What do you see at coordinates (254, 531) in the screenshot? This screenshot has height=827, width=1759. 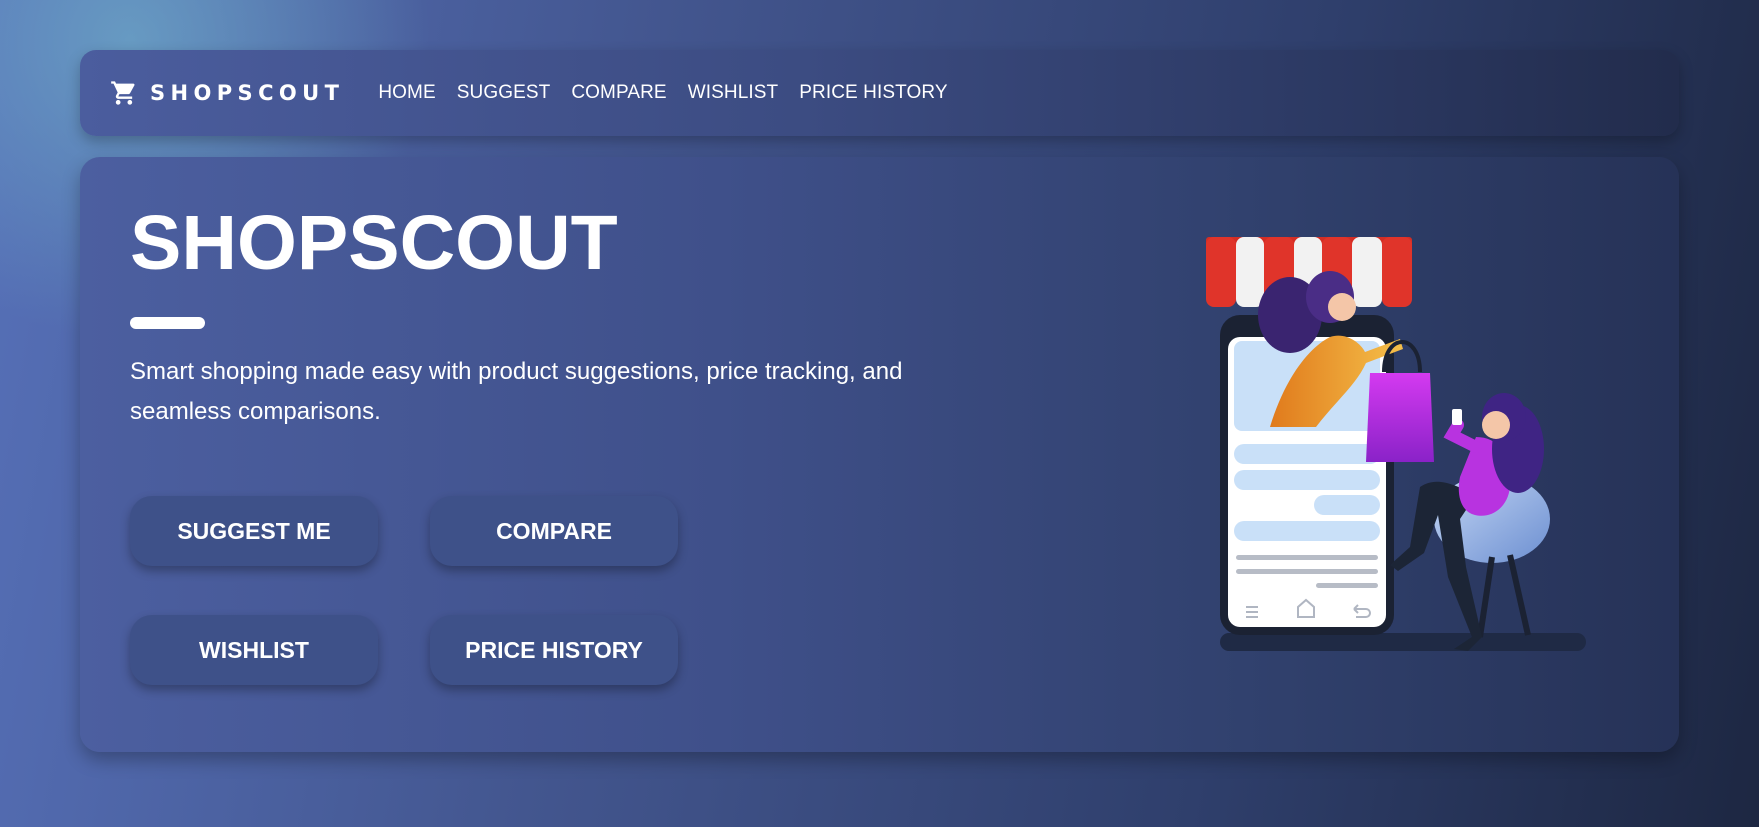 I see `suggest-me-button: SUGGEST ME` at bounding box center [254, 531].